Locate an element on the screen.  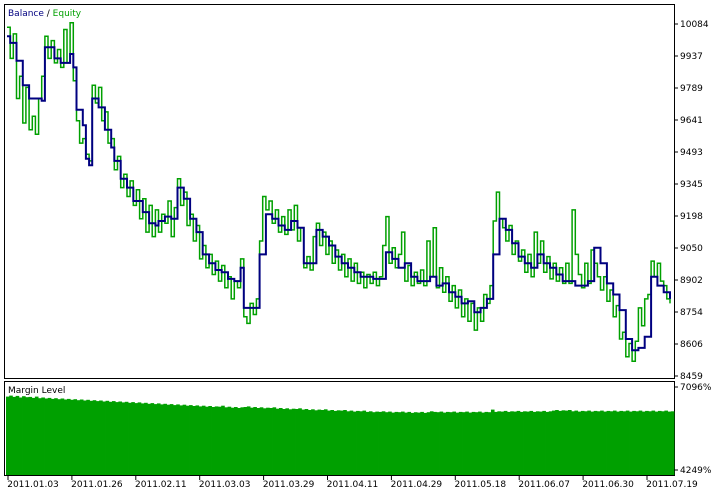
x-tick-label: 2011.04.29 is located at coordinates (417, 484).